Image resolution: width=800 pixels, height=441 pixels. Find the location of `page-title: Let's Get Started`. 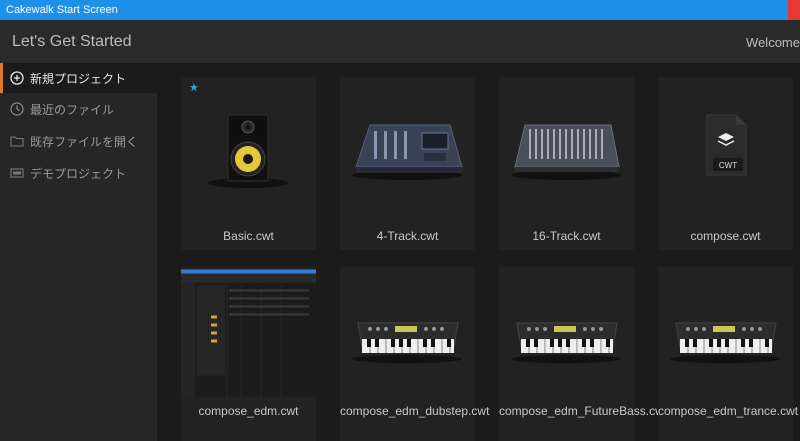

page-title: Let's Get Started is located at coordinates (72, 41).